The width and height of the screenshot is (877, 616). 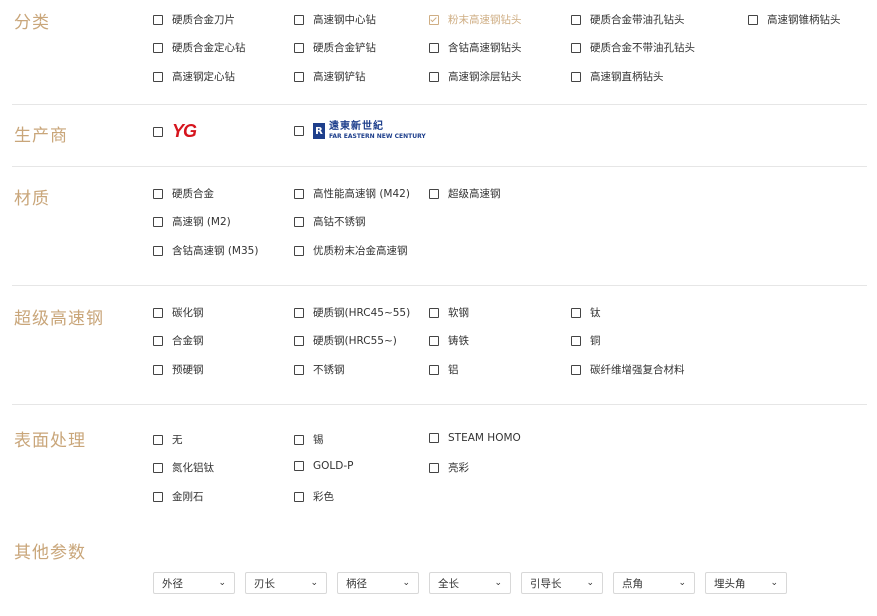 I want to click on filter-option-material: 优质粉末冶金高速钢, so click(x=351, y=250).